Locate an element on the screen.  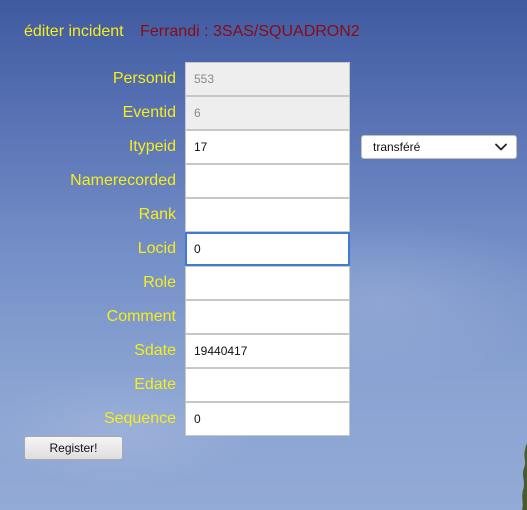
namerecorded-label: Namerecorded is located at coordinates (123, 180).